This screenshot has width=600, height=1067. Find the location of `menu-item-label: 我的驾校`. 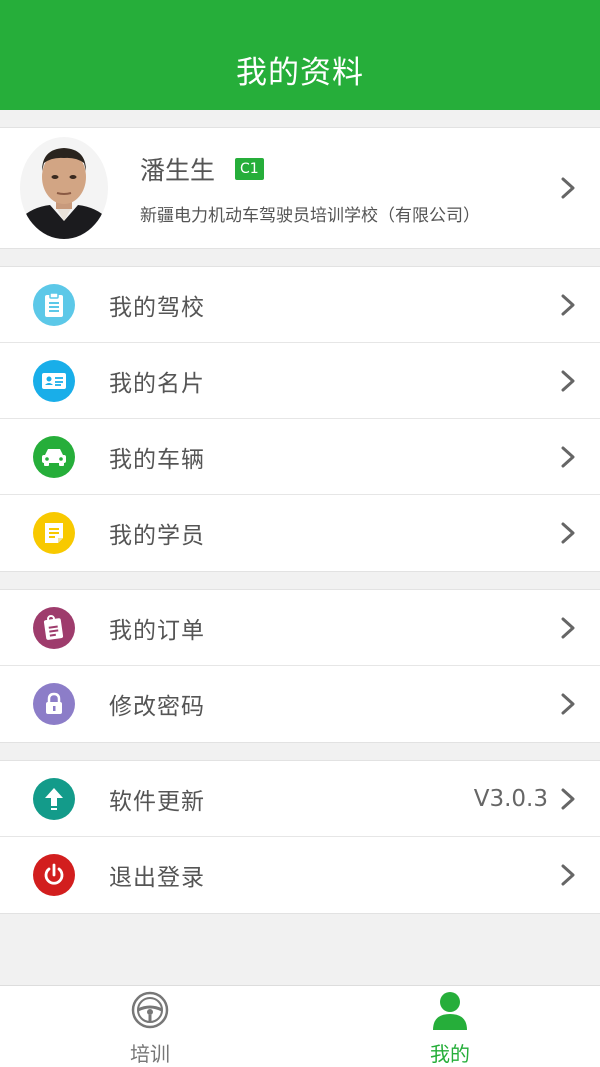

menu-item-label: 我的驾校 is located at coordinates (157, 307).